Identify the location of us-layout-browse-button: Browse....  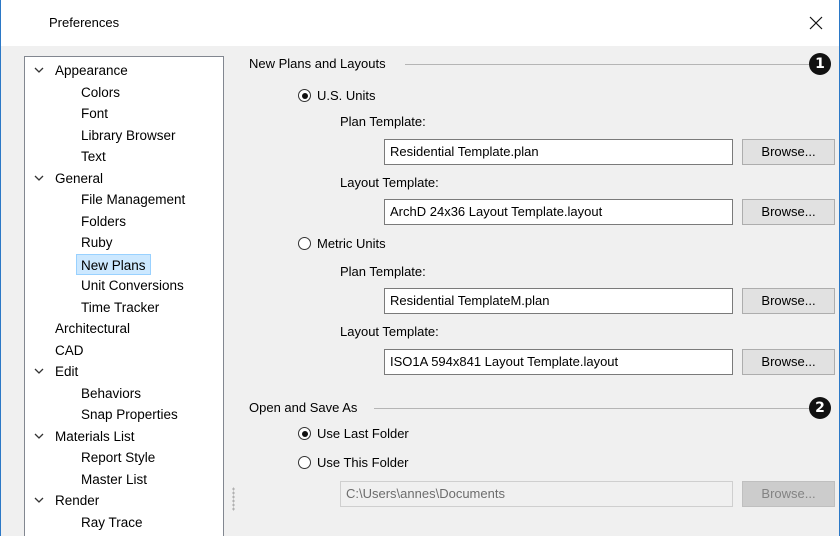
(788, 212).